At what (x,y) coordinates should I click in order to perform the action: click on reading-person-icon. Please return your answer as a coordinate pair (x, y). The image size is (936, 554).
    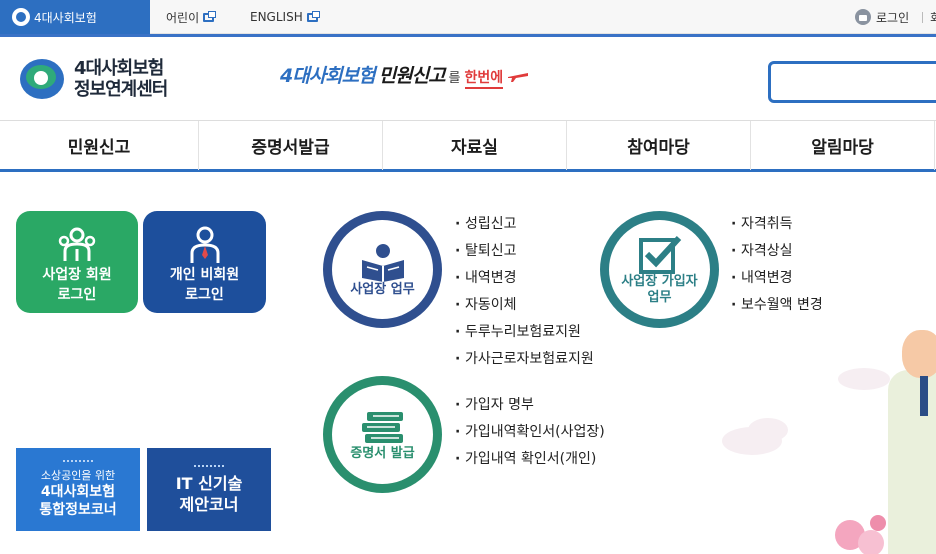
    Looking at the image, I should click on (382, 262).